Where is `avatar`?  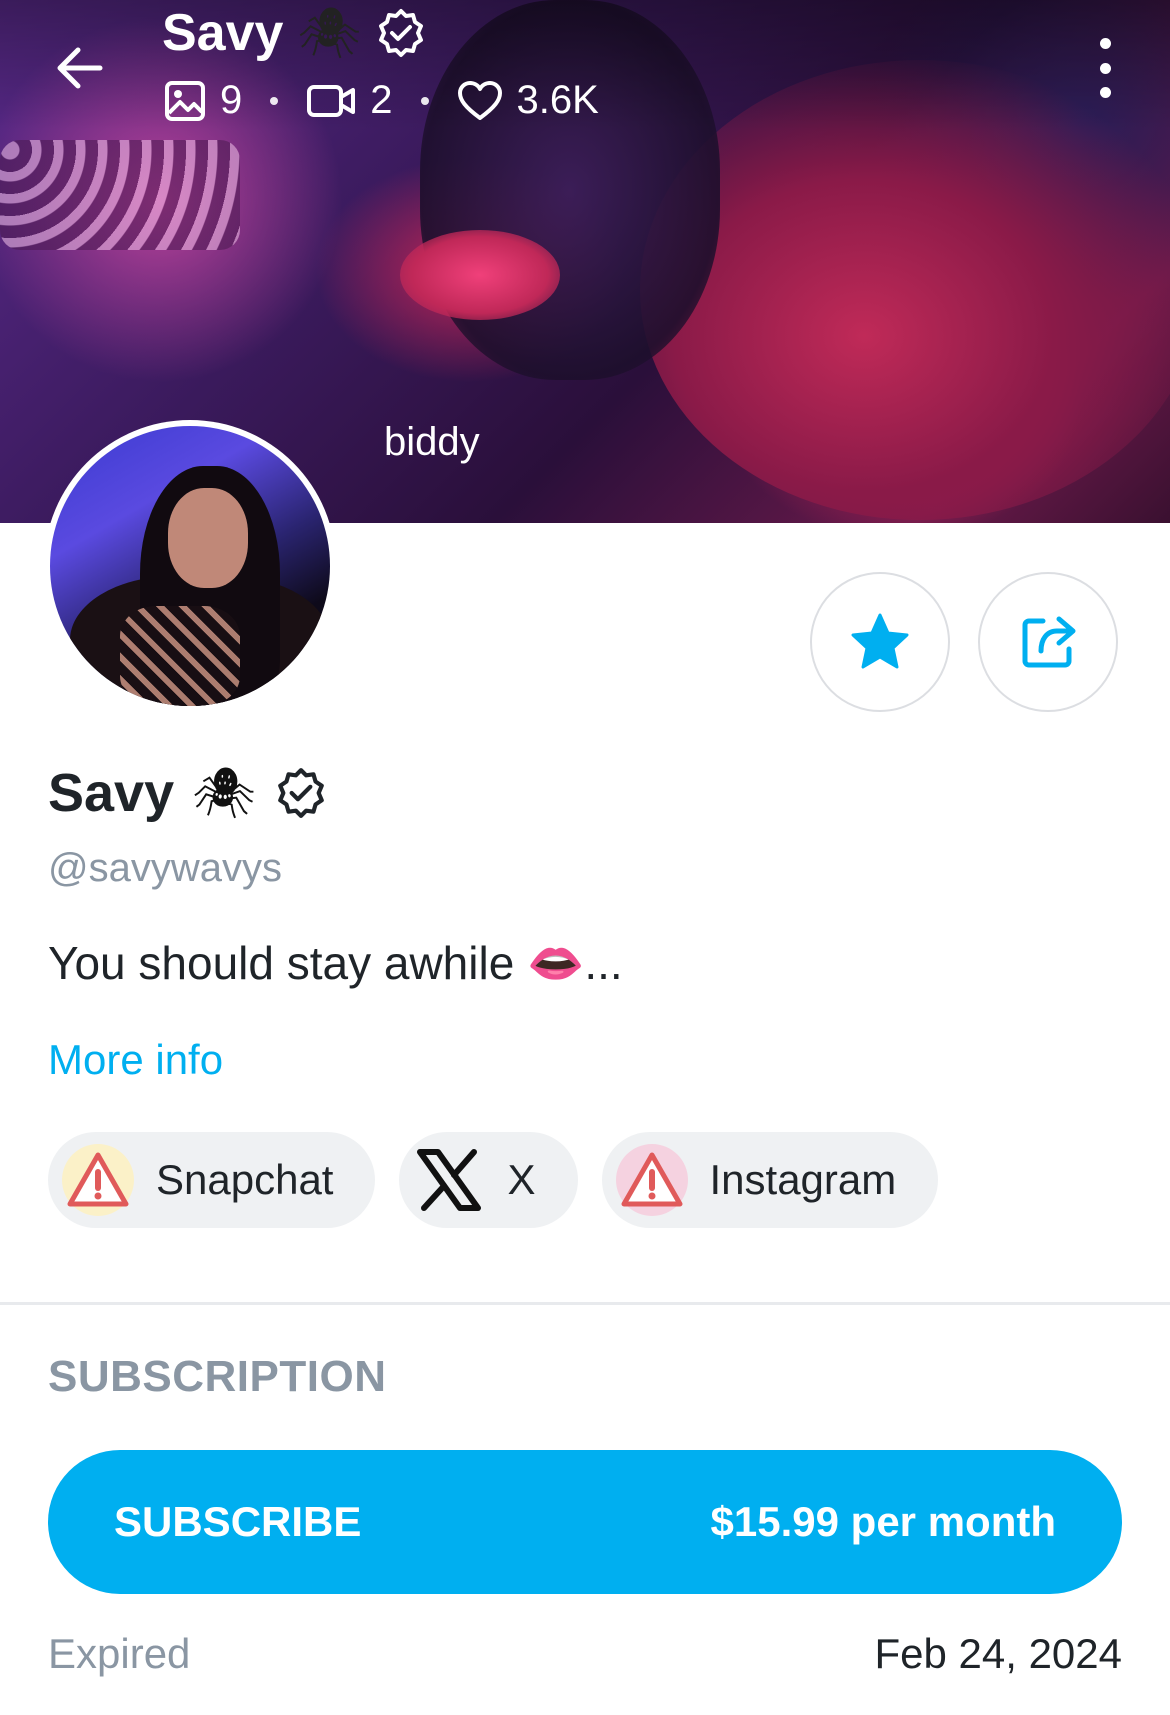
avatar is located at coordinates (190, 566).